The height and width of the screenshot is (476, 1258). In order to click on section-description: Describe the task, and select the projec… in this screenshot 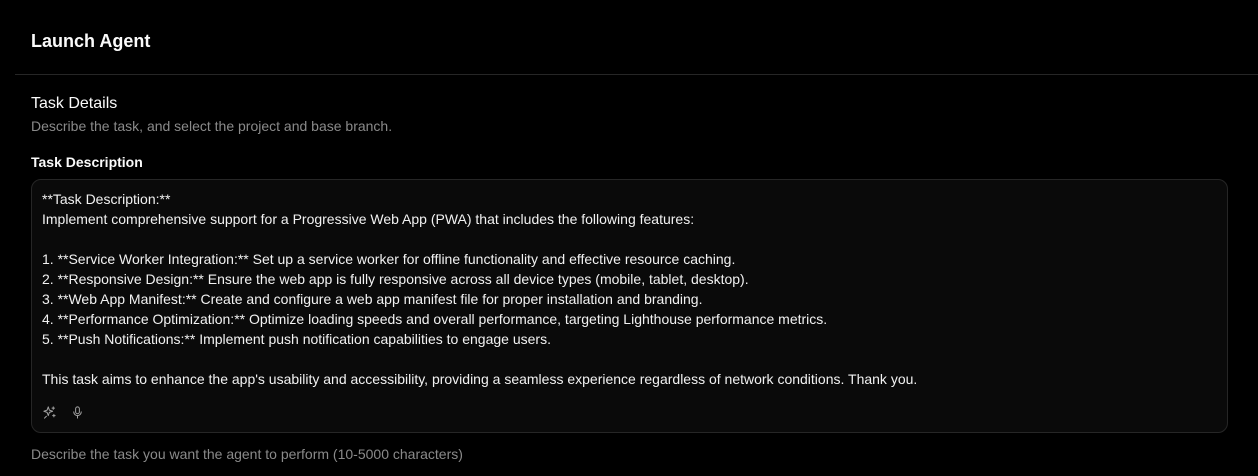, I will do `click(212, 126)`.